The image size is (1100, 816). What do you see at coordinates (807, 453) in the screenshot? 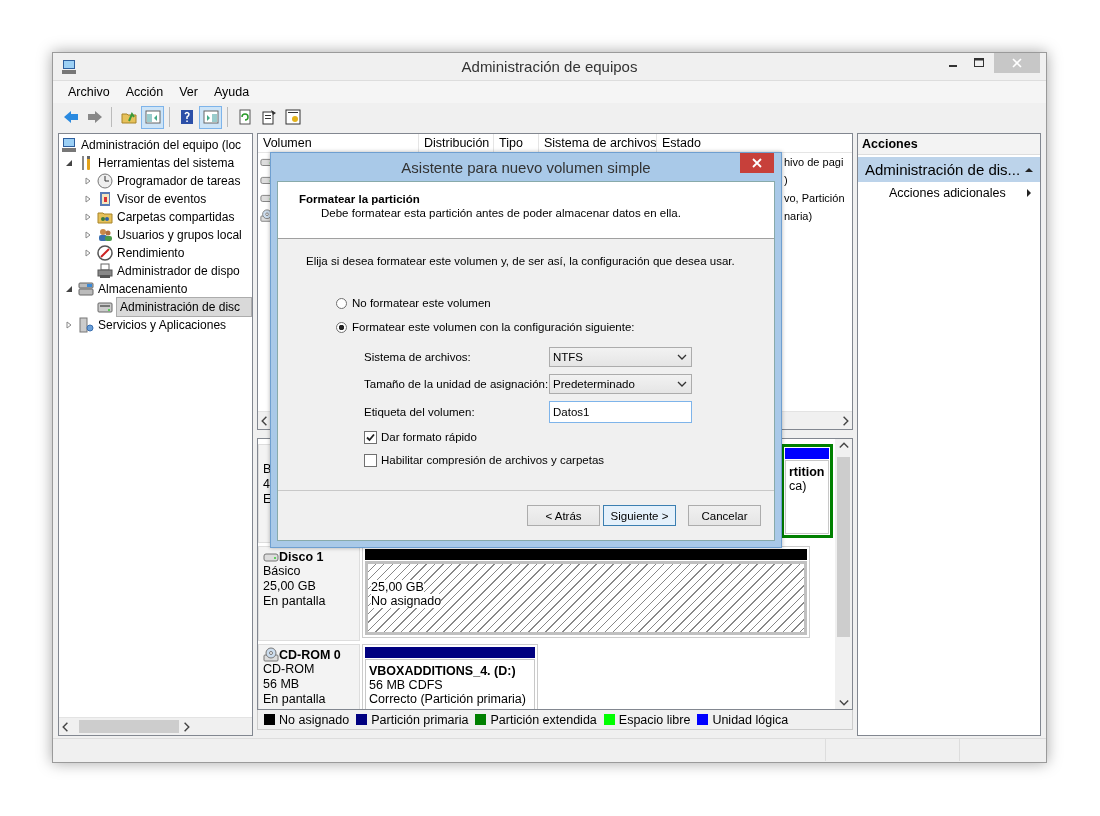
I see `partition-bar` at bounding box center [807, 453].